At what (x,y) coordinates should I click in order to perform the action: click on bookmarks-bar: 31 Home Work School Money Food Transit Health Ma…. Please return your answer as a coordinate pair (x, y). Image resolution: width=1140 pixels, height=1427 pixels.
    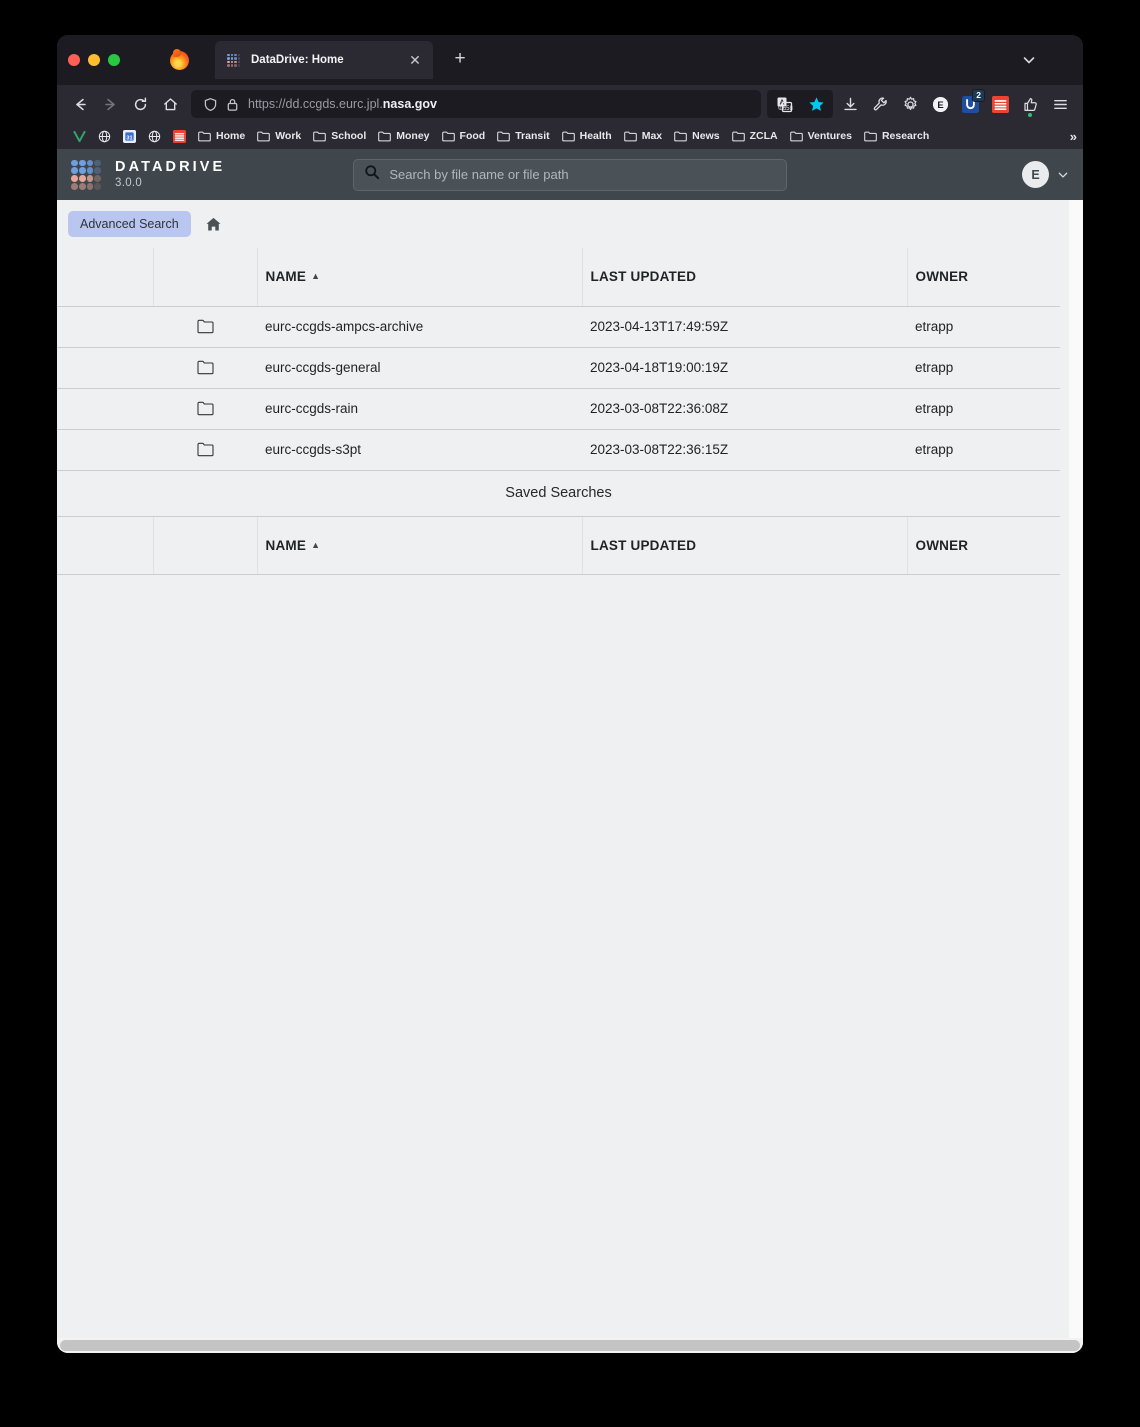
    Looking at the image, I should click on (570, 136).